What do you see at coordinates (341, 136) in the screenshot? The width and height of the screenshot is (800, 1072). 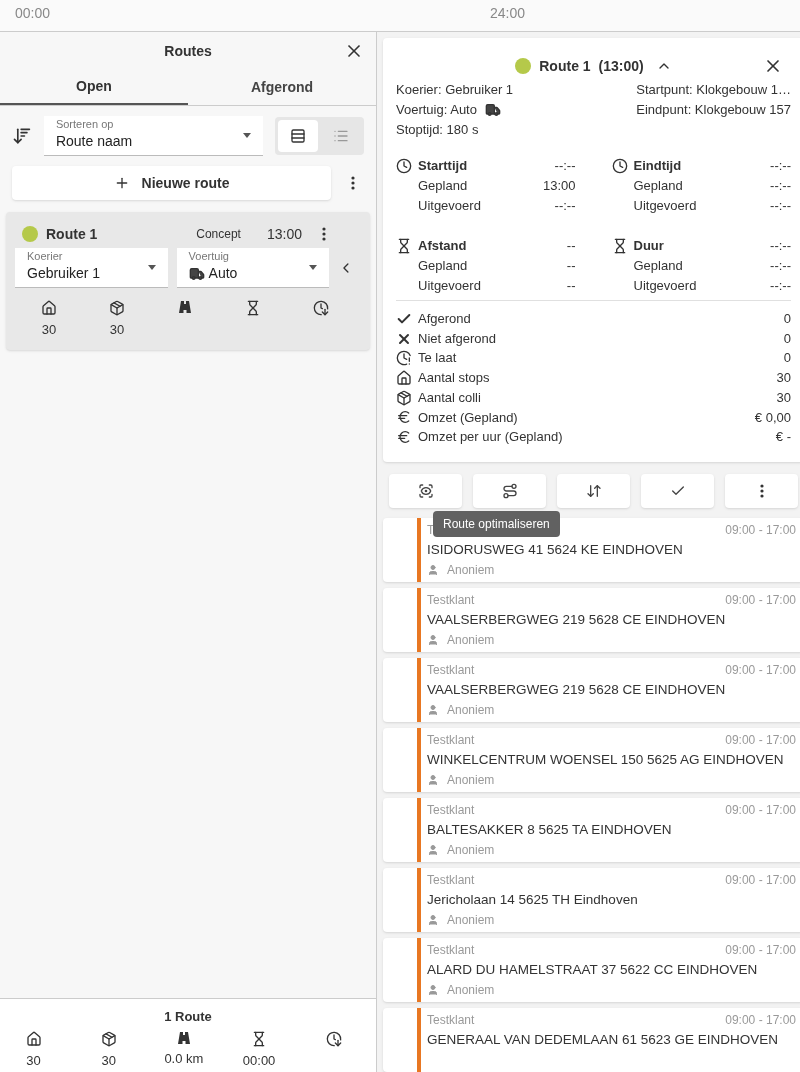 I see `list-icon` at bounding box center [341, 136].